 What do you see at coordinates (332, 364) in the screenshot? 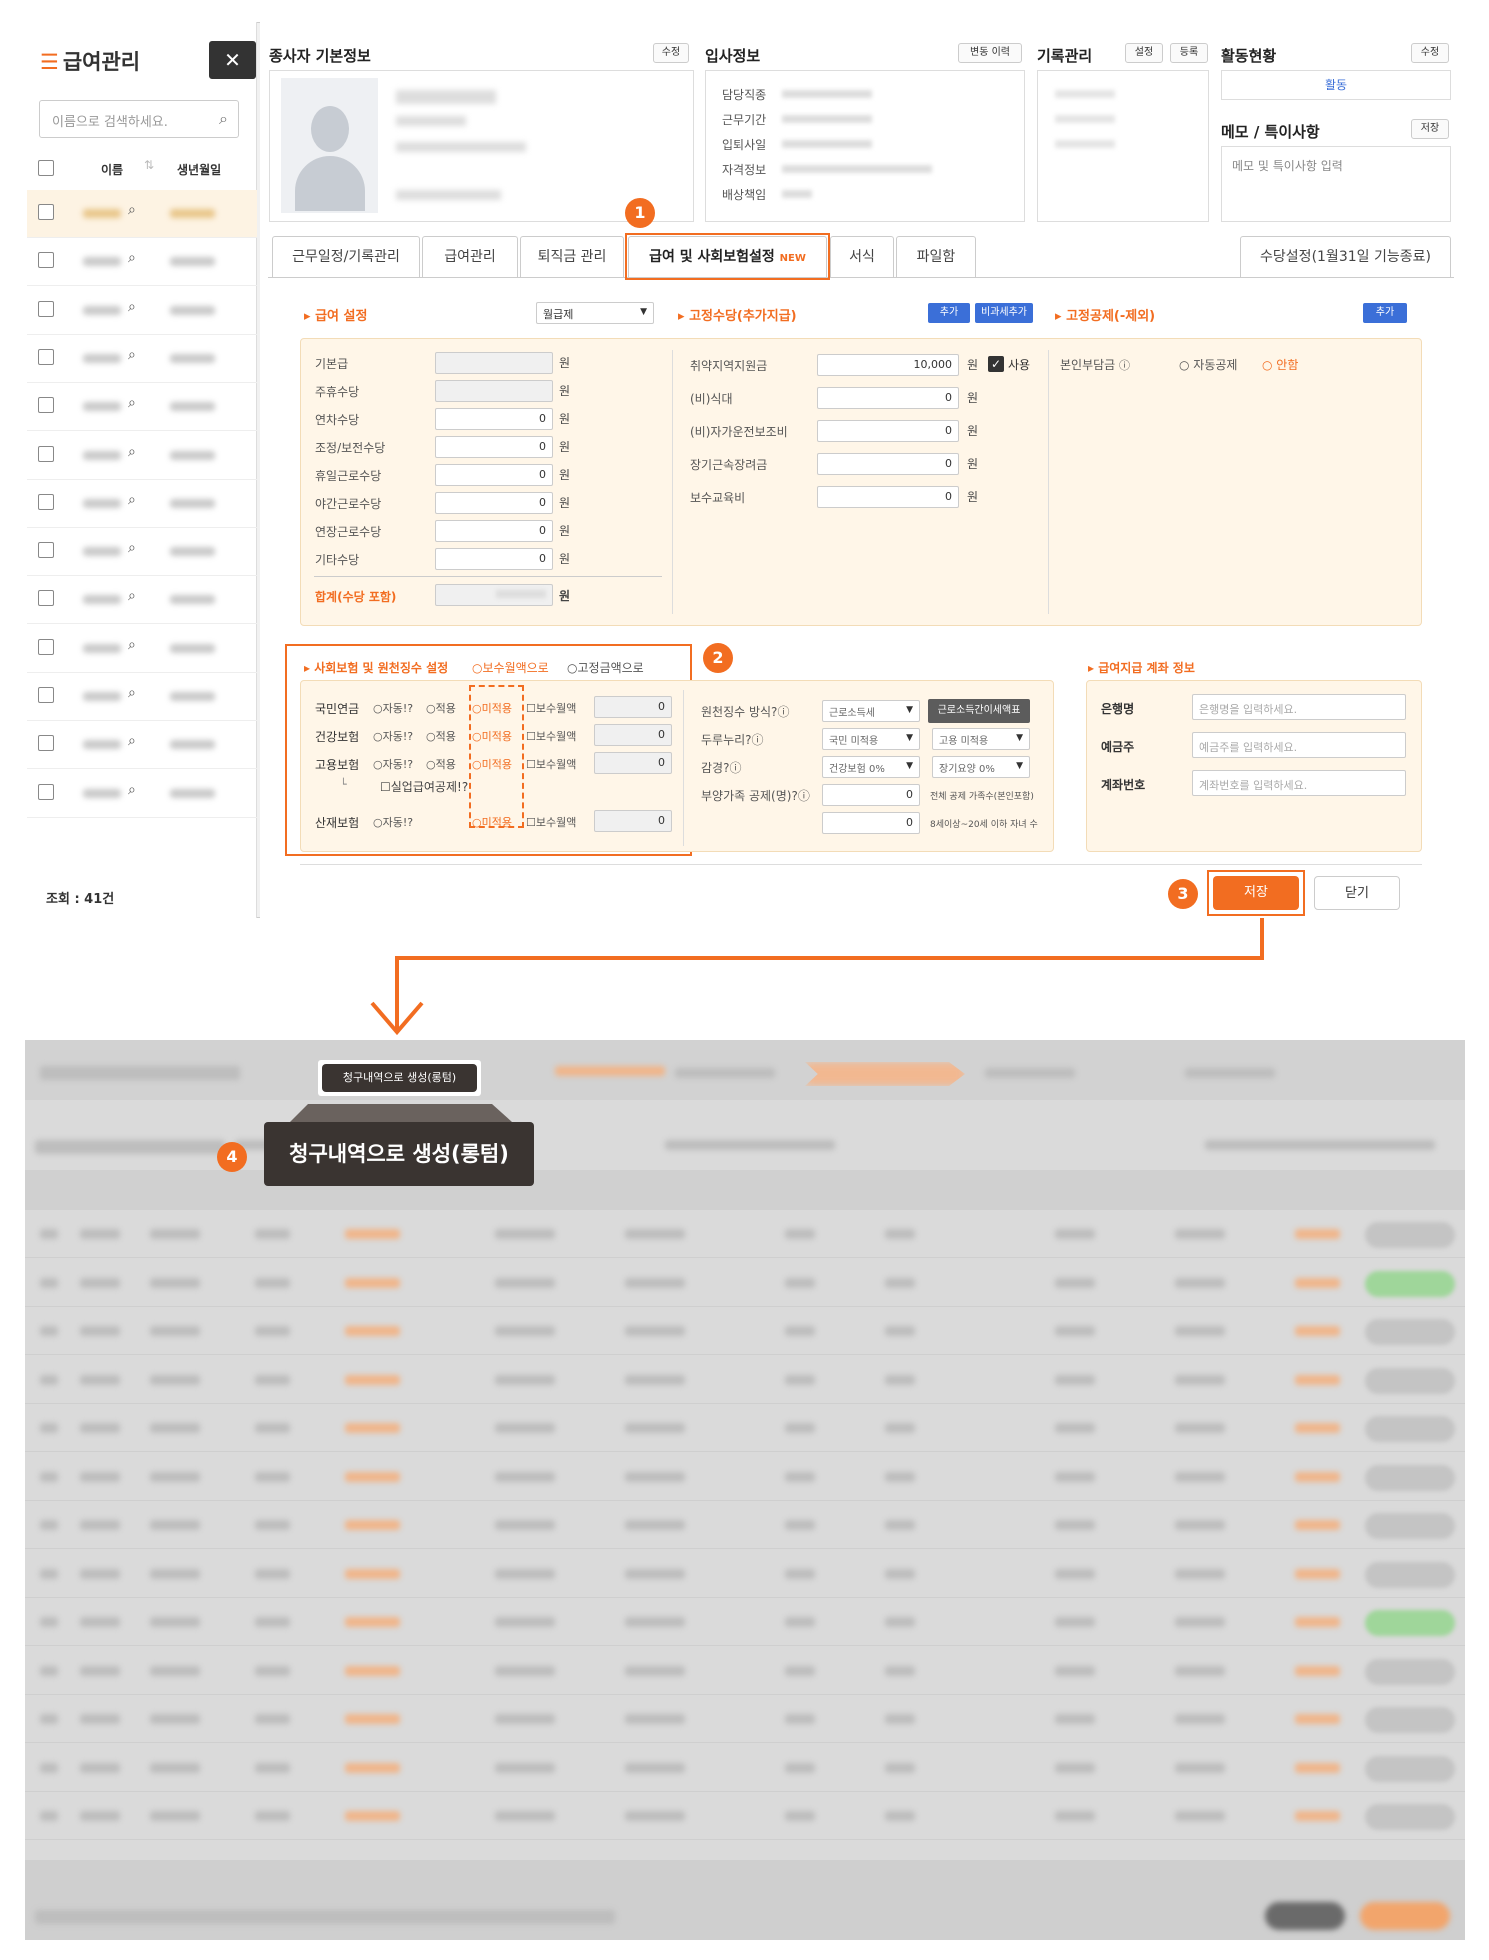
I see `salary-item-label: 기본급` at bounding box center [332, 364].